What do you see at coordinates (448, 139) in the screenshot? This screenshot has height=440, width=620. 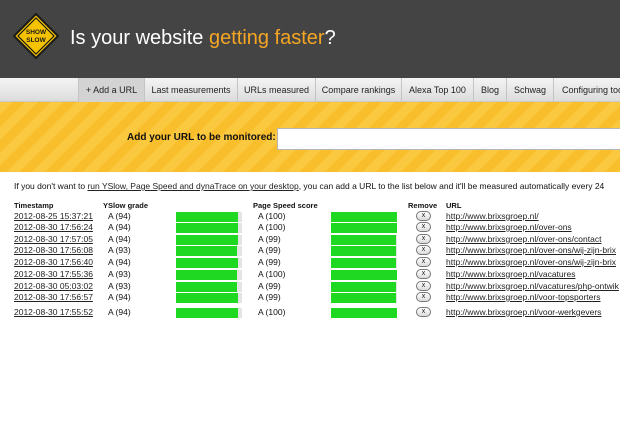 I see `url-input` at bounding box center [448, 139].